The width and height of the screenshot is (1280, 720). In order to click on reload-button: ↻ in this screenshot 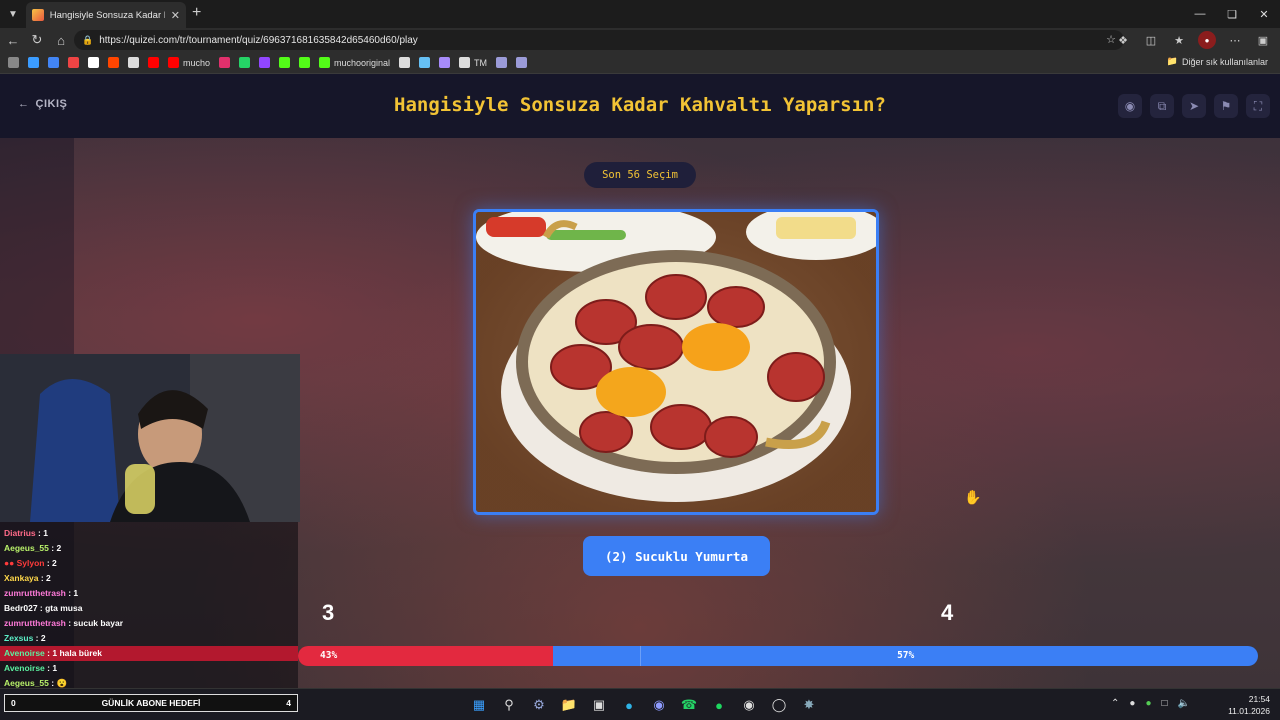, I will do `click(37, 40)`.